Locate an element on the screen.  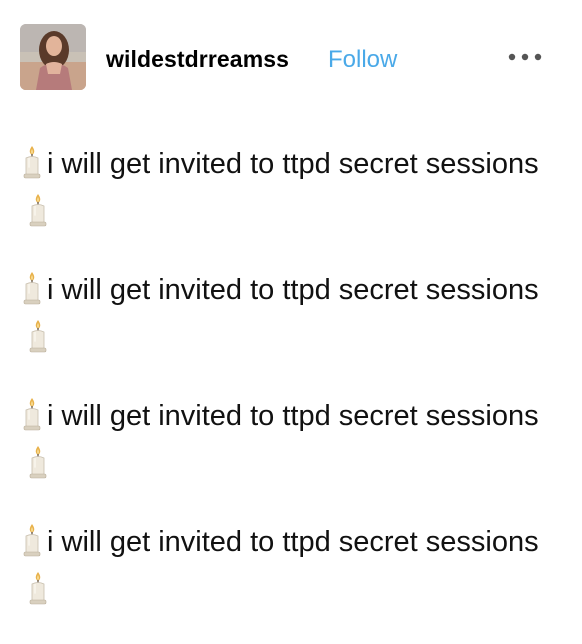
more-horizontal-icon is located at coordinates (526, 57).